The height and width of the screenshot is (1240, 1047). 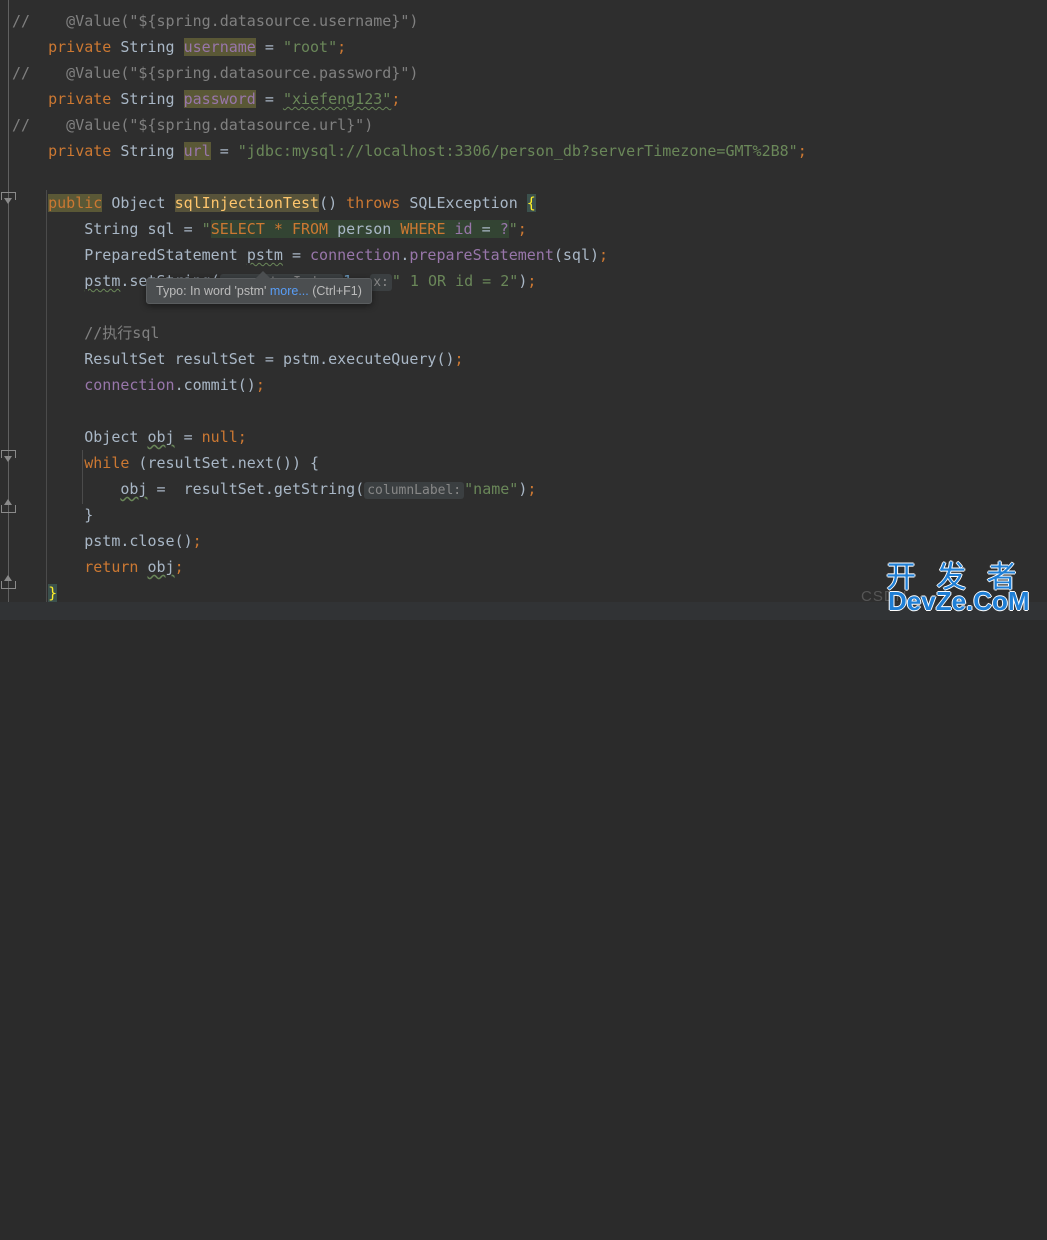 I want to click on annotation-comment-url: @Value("${spring.datasource.url}"), so click(x=202, y=125).